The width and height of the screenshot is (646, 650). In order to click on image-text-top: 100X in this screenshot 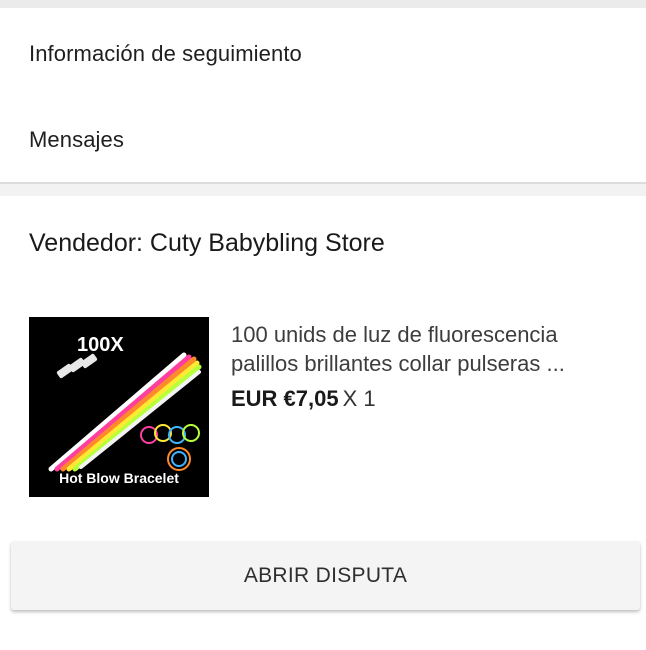, I will do `click(100, 345)`.